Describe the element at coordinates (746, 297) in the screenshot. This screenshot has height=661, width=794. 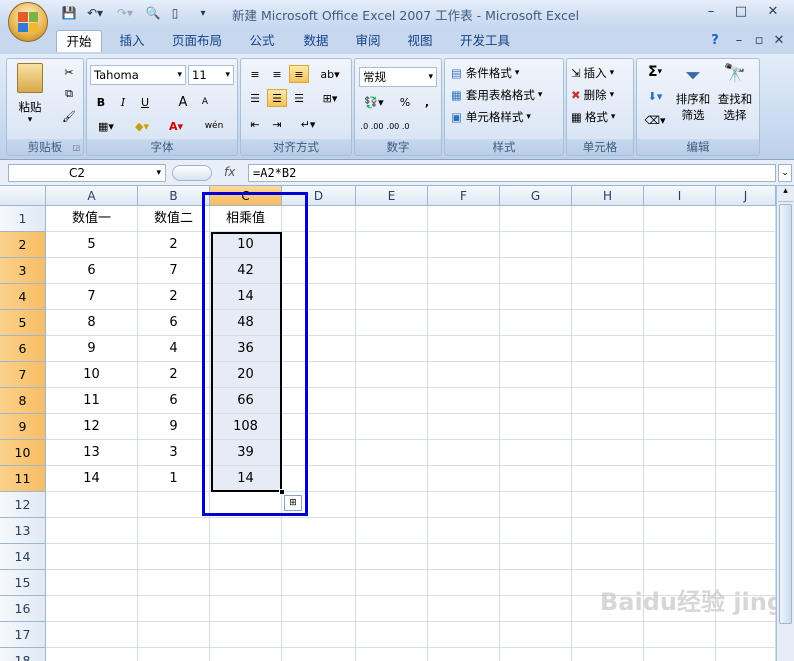
I see `cell-j4` at that location.